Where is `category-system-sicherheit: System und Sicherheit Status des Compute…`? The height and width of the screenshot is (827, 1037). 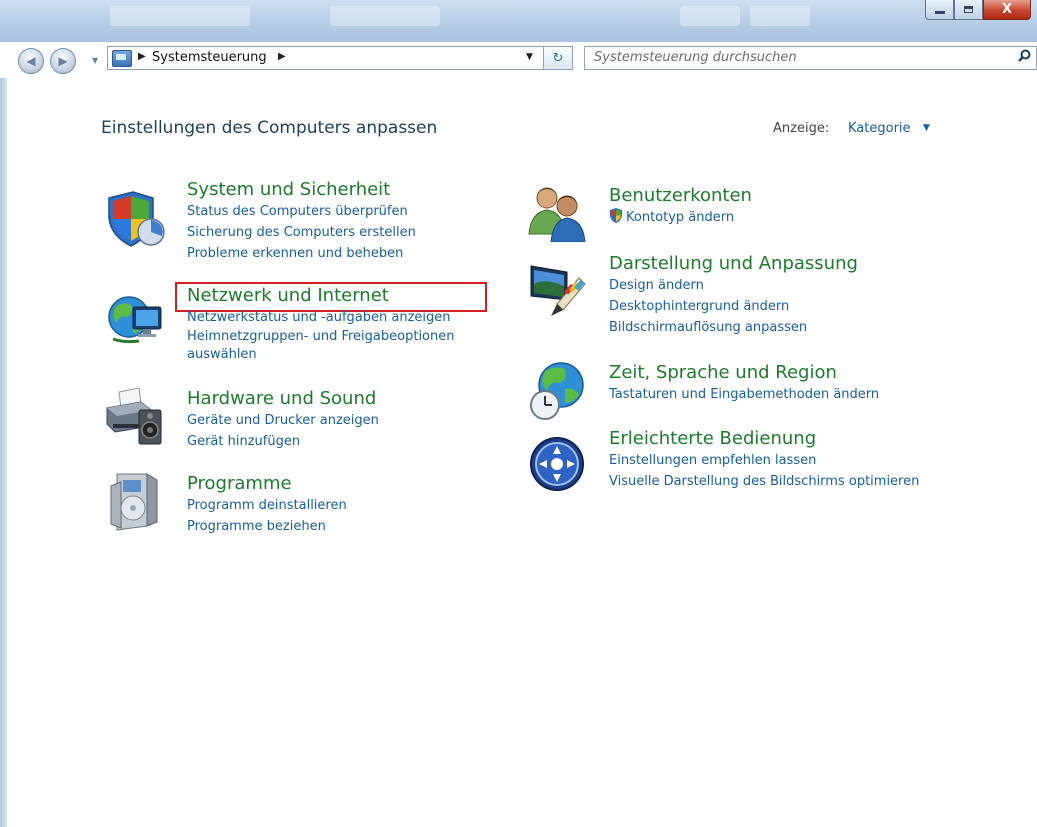 category-system-sicherheit: System und Sicherheit Status des Compute… is located at coordinates (301, 221).